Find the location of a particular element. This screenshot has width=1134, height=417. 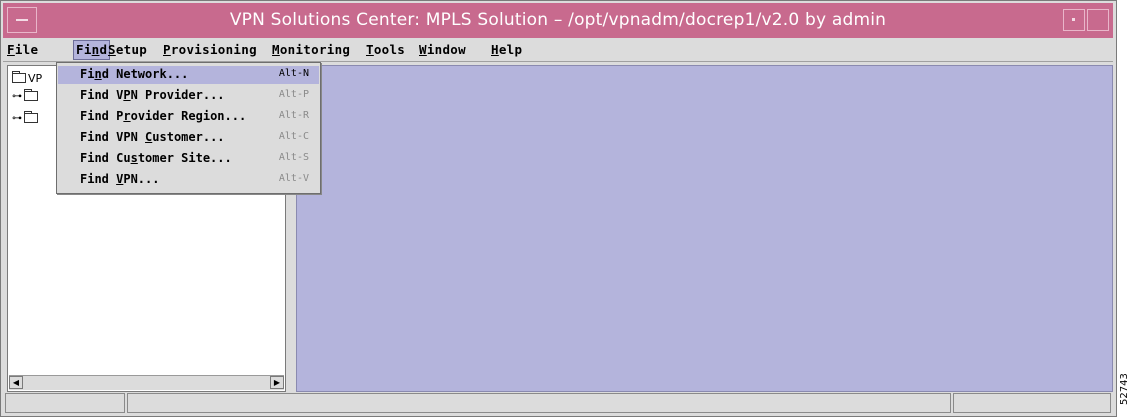

menu-find: Find is located at coordinates (92, 50).